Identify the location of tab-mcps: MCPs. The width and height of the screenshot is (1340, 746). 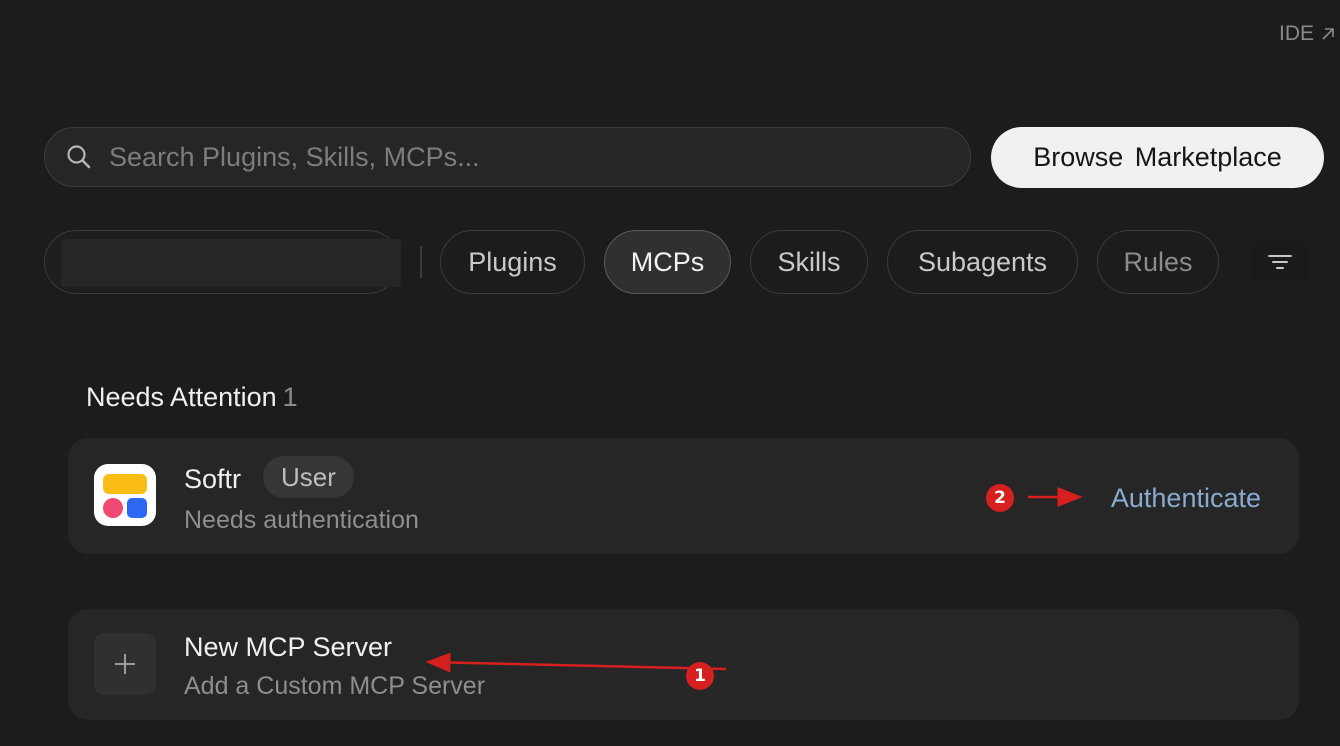
(667, 262).